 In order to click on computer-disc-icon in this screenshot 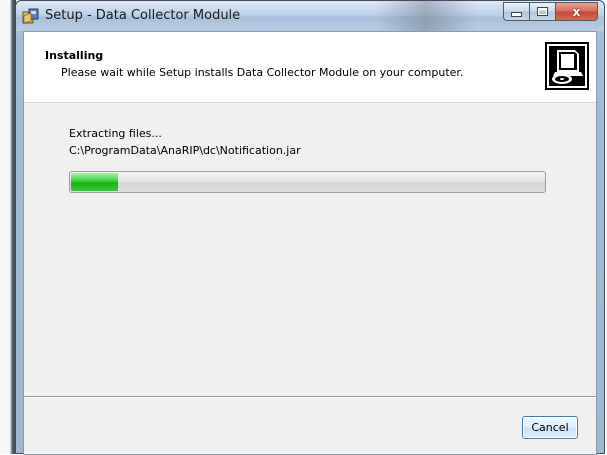, I will do `click(567, 66)`.